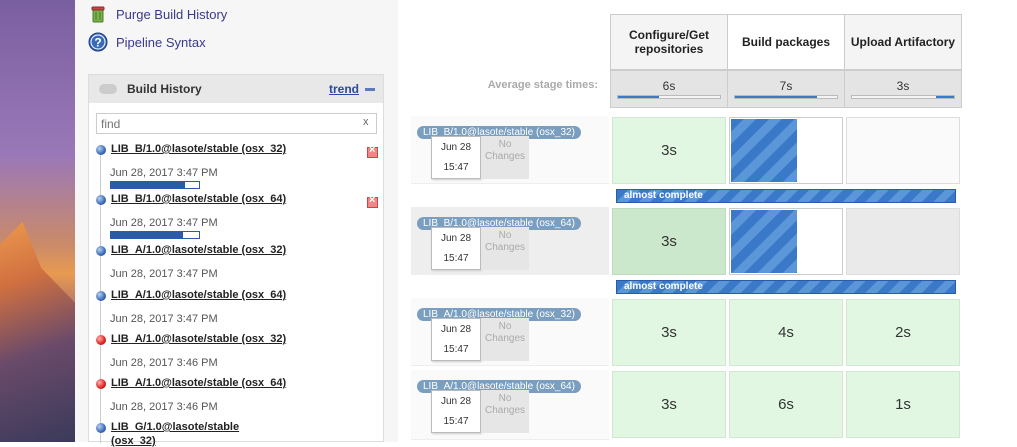  What do you see at coordinates (236, 89) in the screenshot?
I see `build-history-header: Build History trend` at bounding box center [236, 89].